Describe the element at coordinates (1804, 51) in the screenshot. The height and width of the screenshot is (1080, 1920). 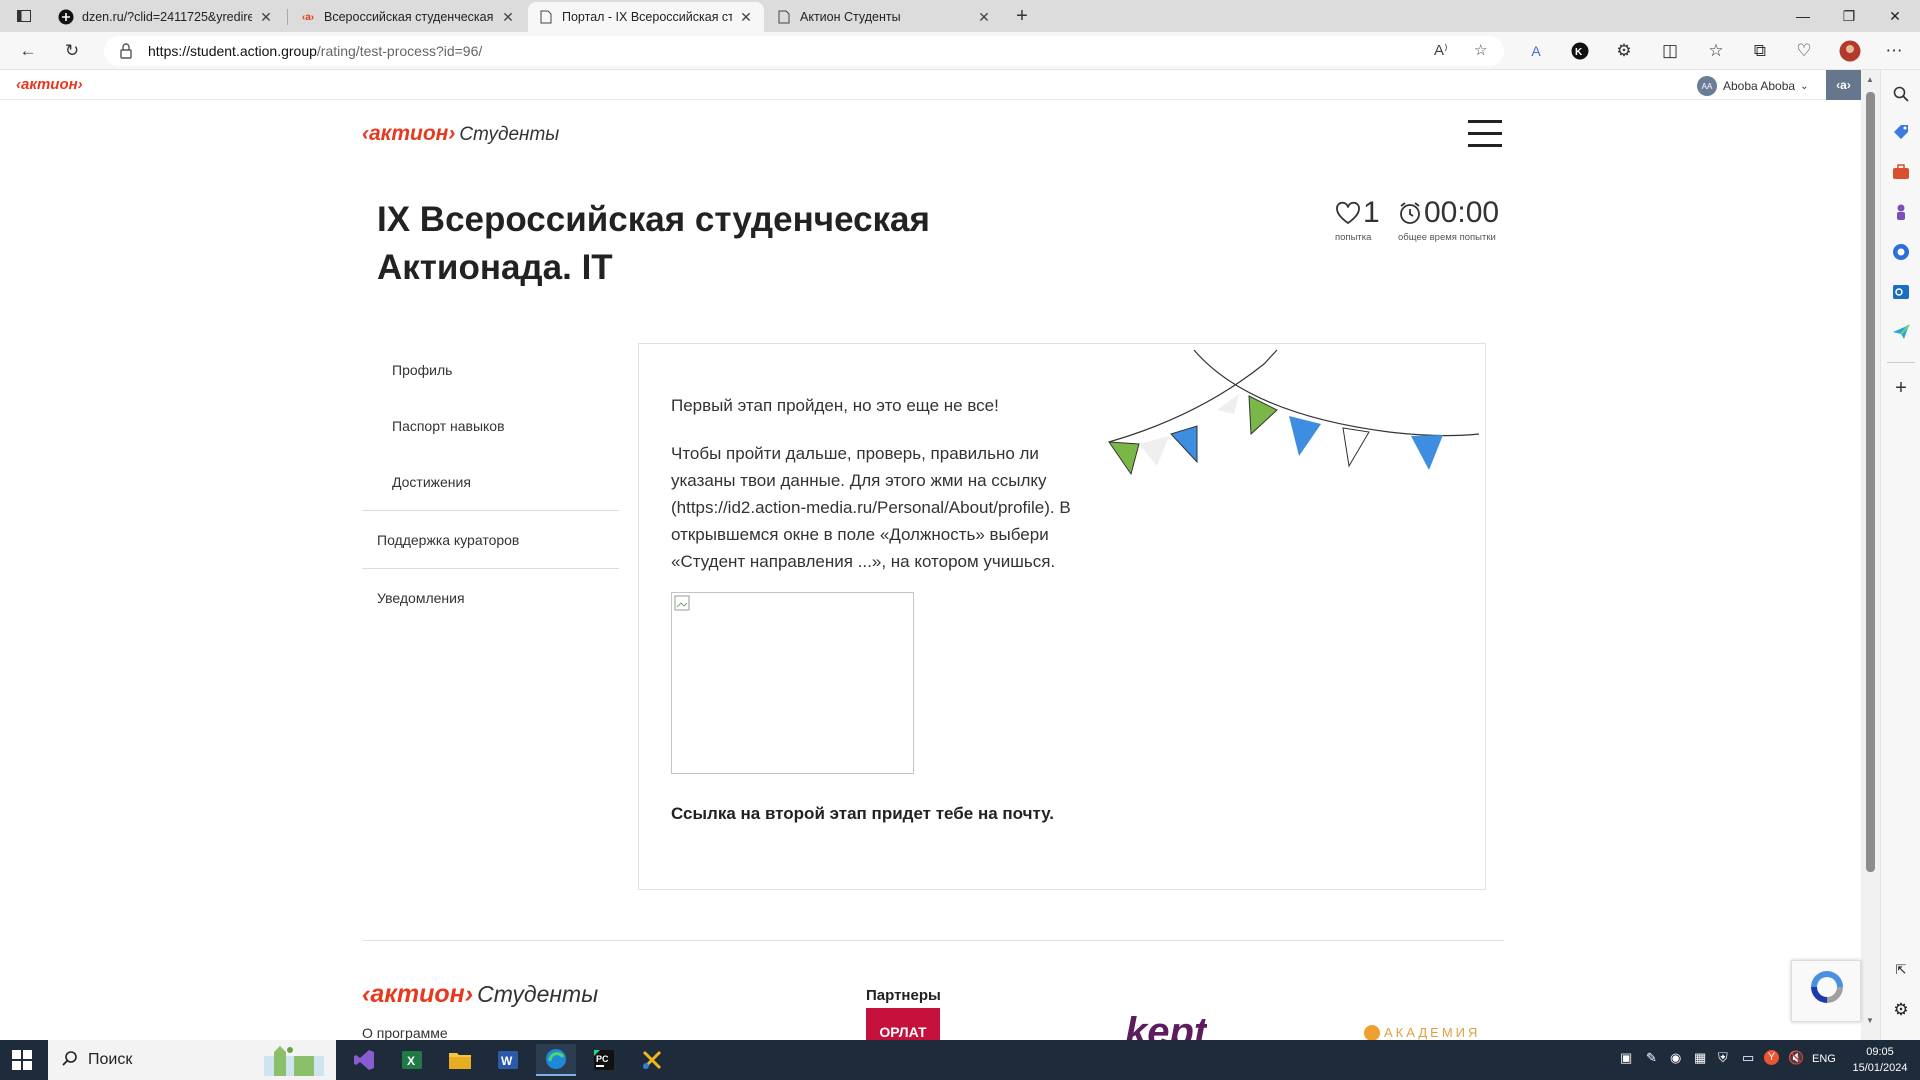
I see `browser-essentials-icon: ♡` at that location.